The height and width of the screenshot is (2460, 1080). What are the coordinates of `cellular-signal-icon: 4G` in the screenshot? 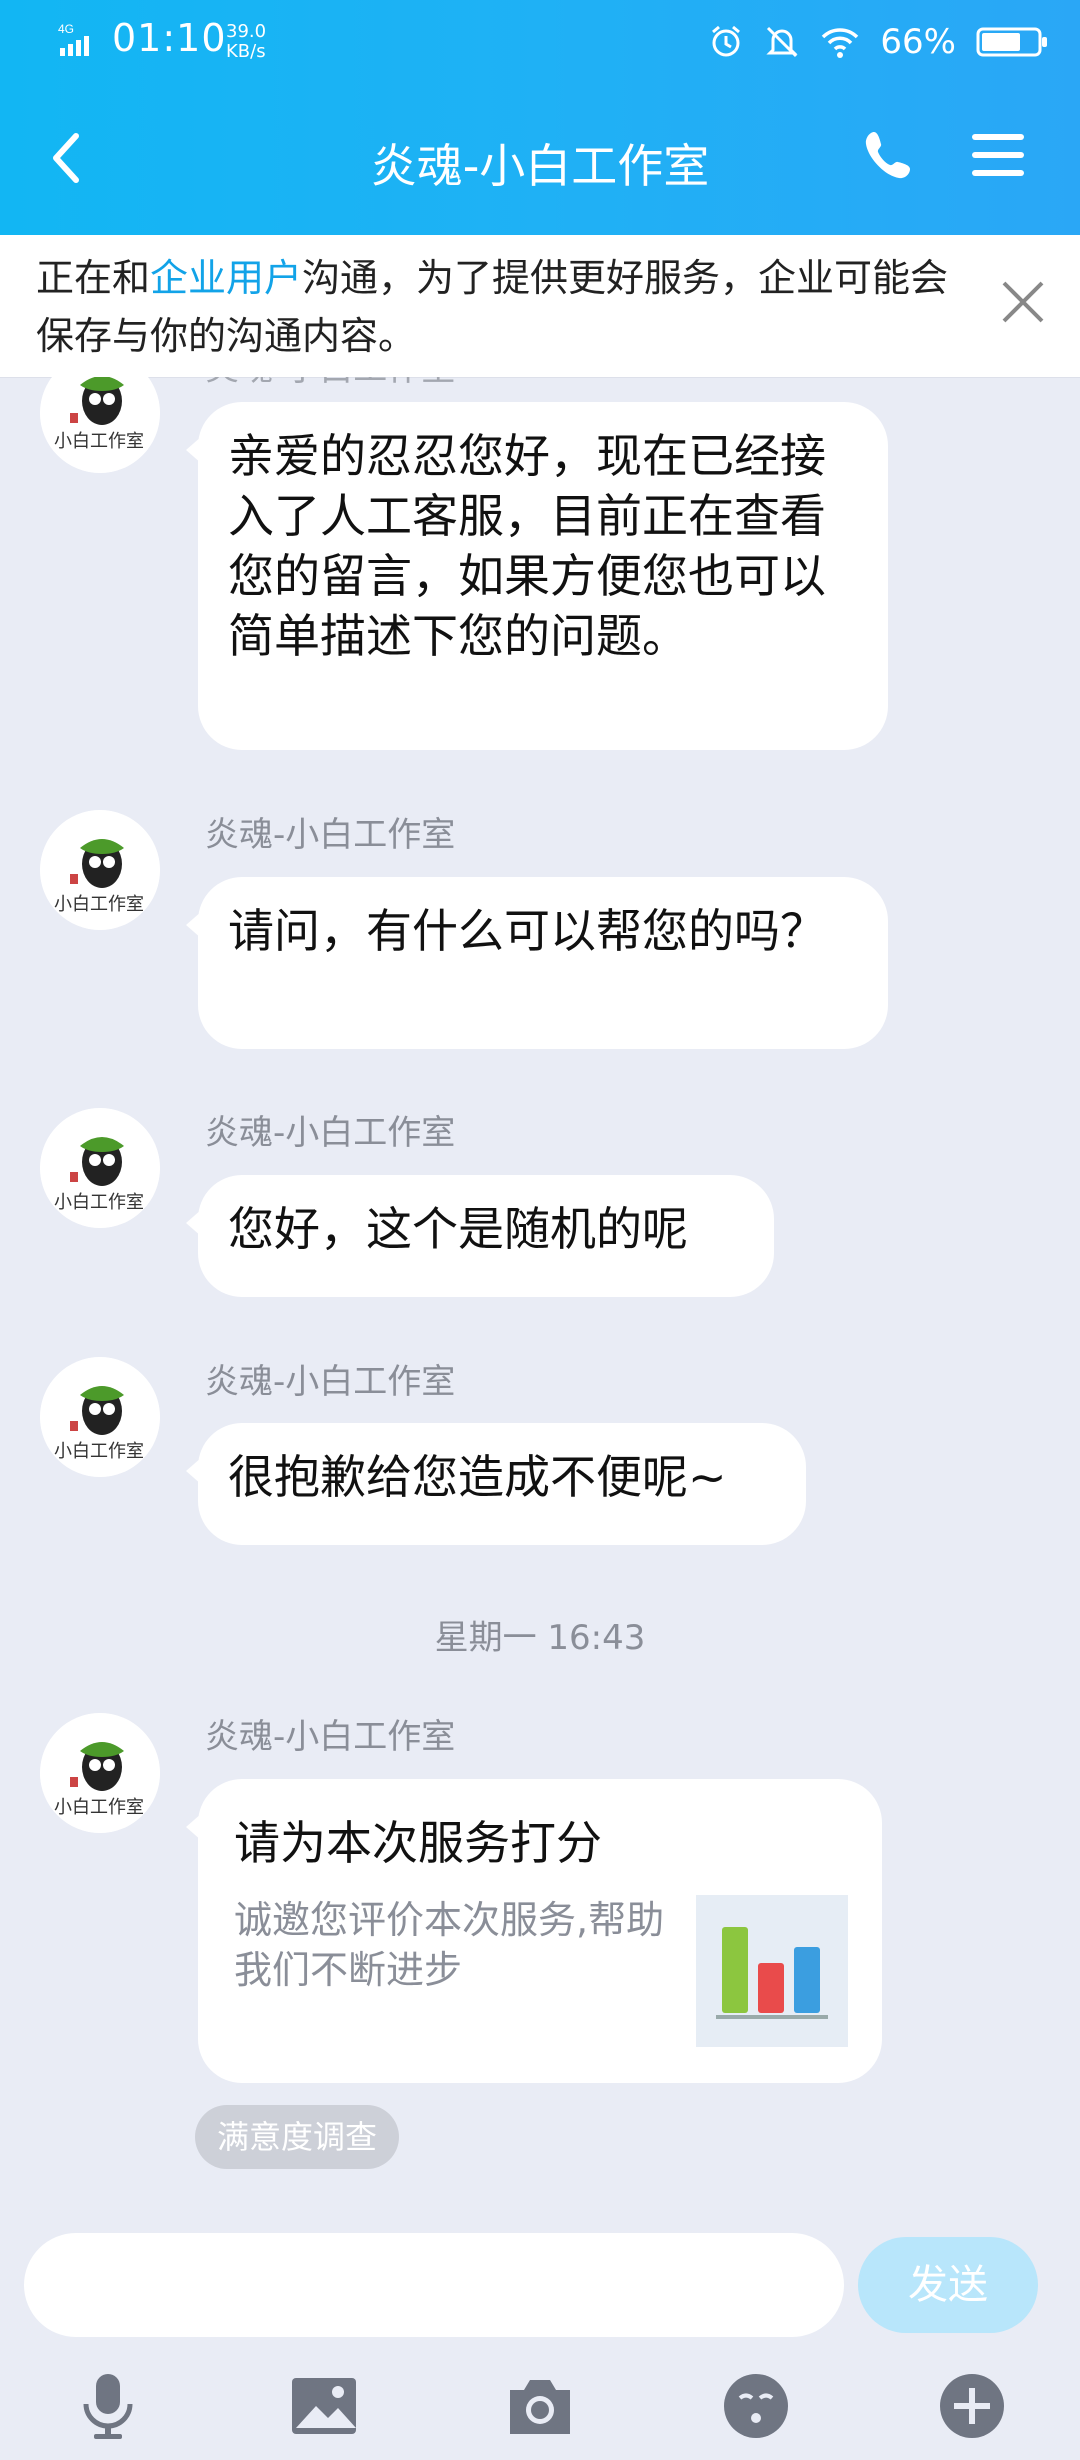 It's located at (73, 39).